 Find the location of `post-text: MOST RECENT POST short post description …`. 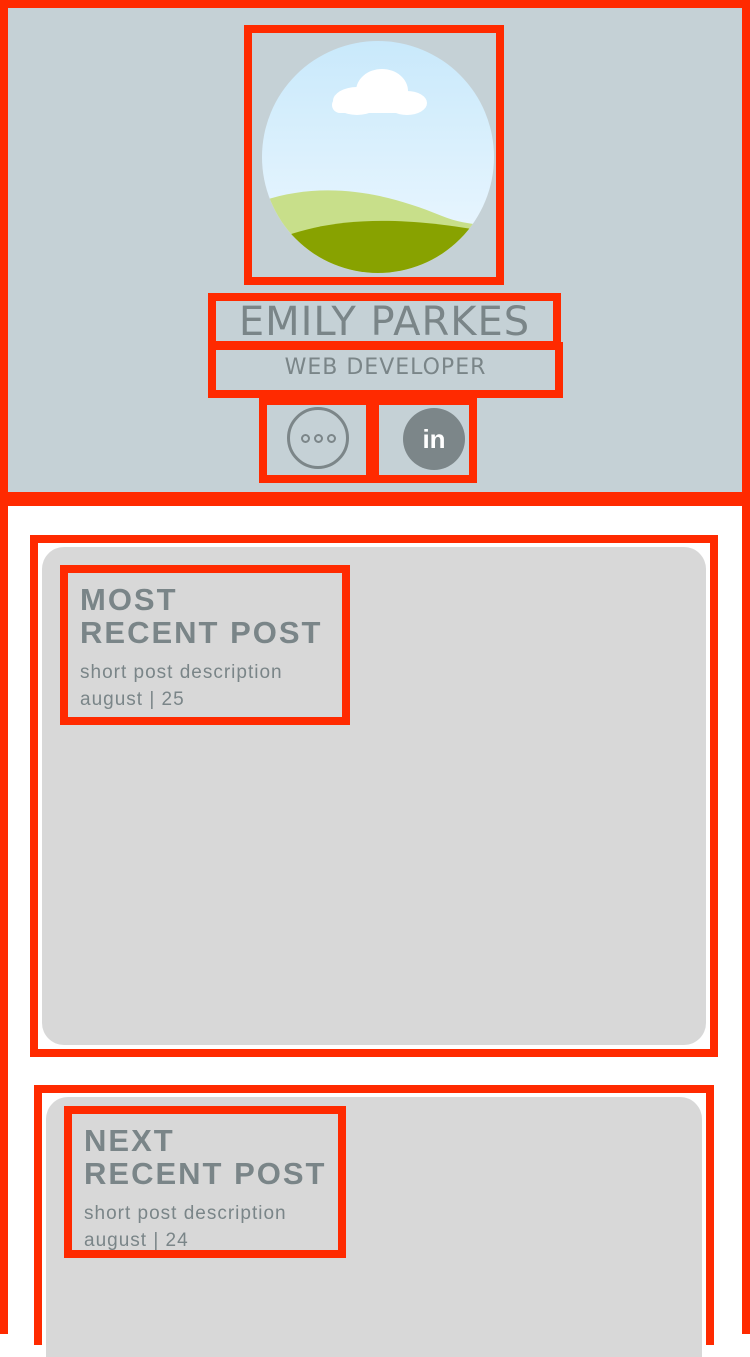

post-text: MOST RECENT POST short post description … is located at coordinates (201, 648).